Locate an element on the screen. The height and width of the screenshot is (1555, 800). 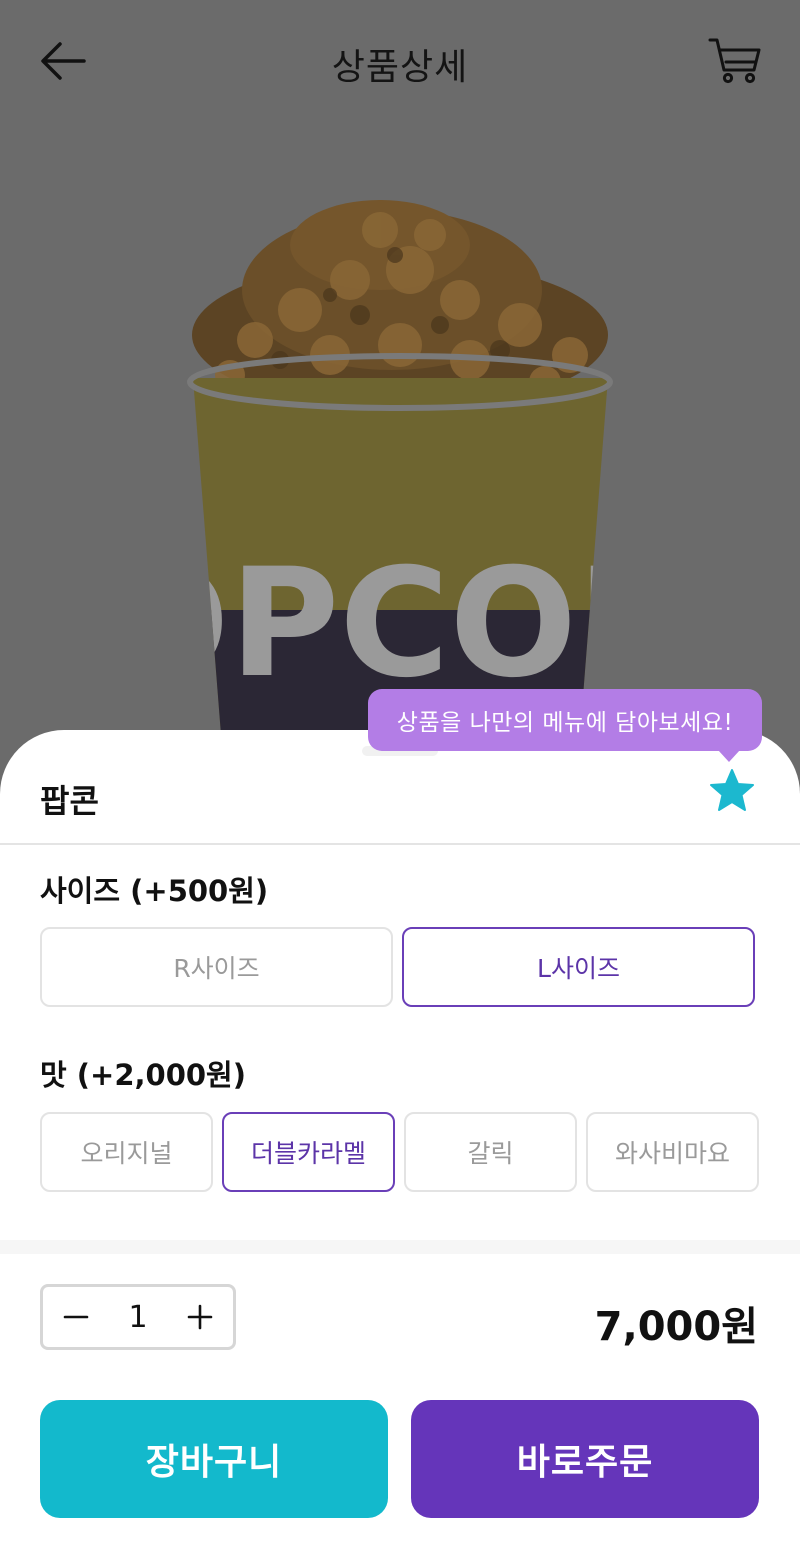
star-icon is located at coordinates (732, 790).